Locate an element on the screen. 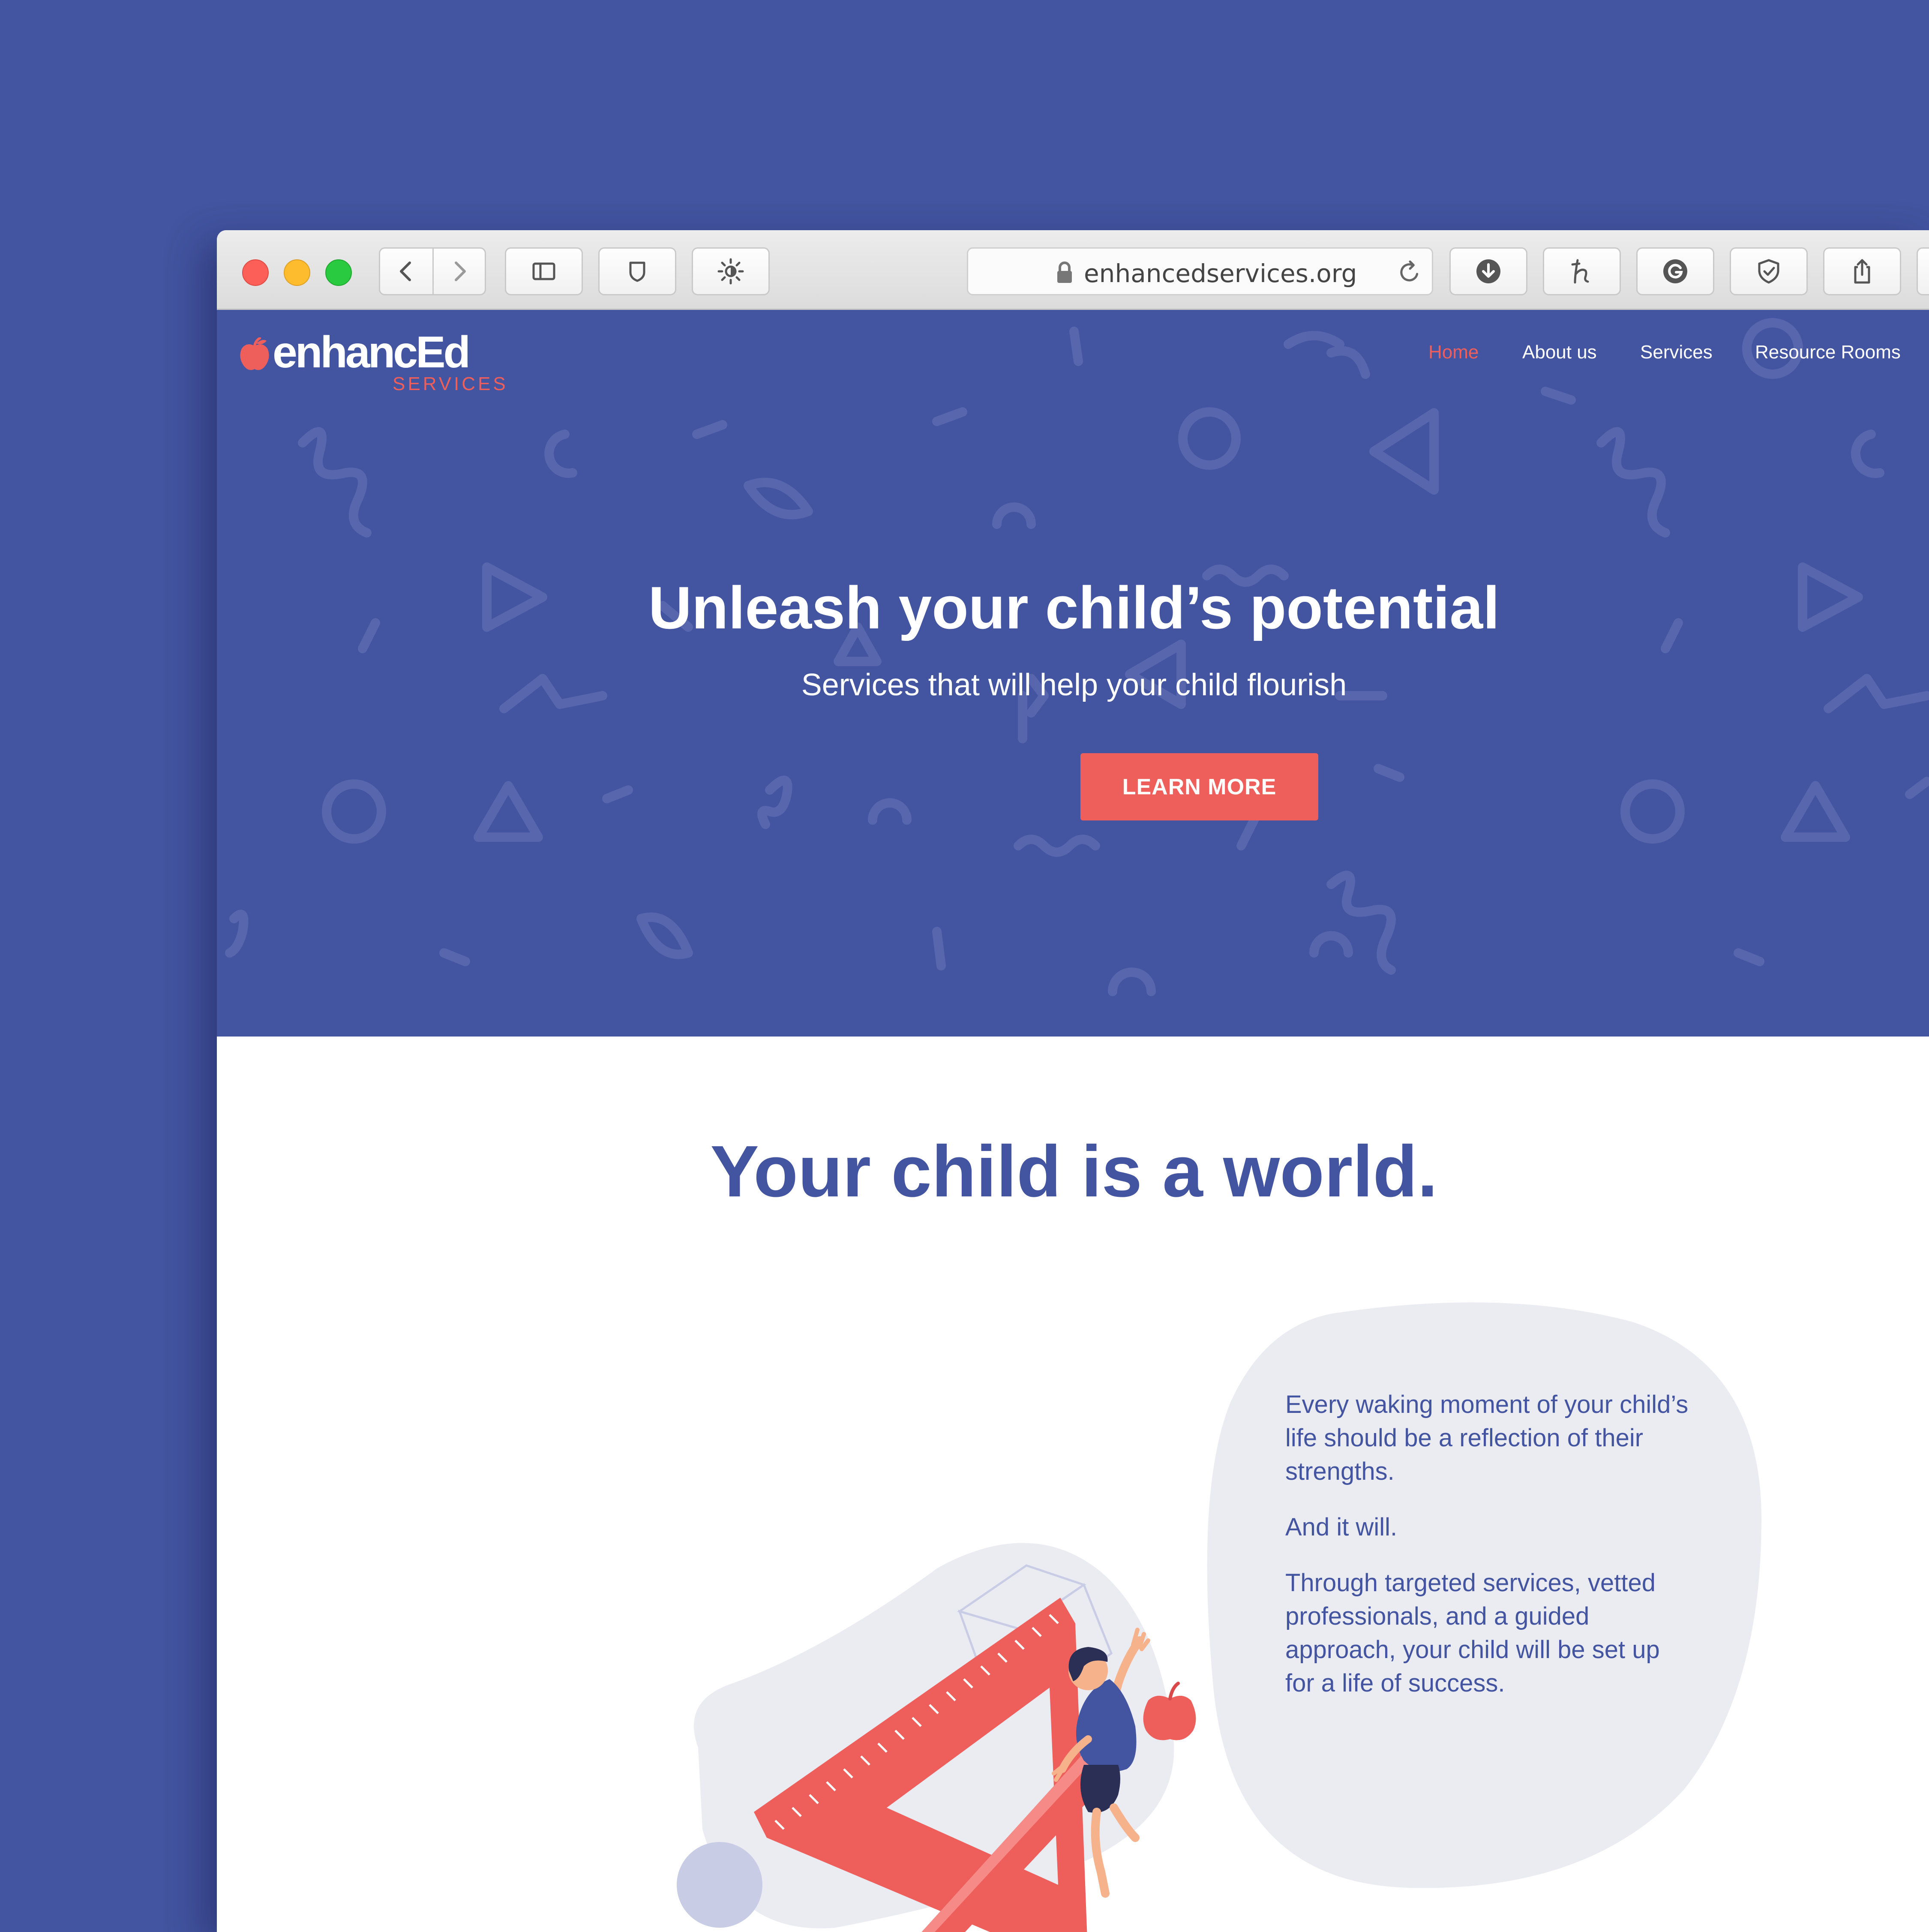  forward-button is located at coordinates (459, 271).